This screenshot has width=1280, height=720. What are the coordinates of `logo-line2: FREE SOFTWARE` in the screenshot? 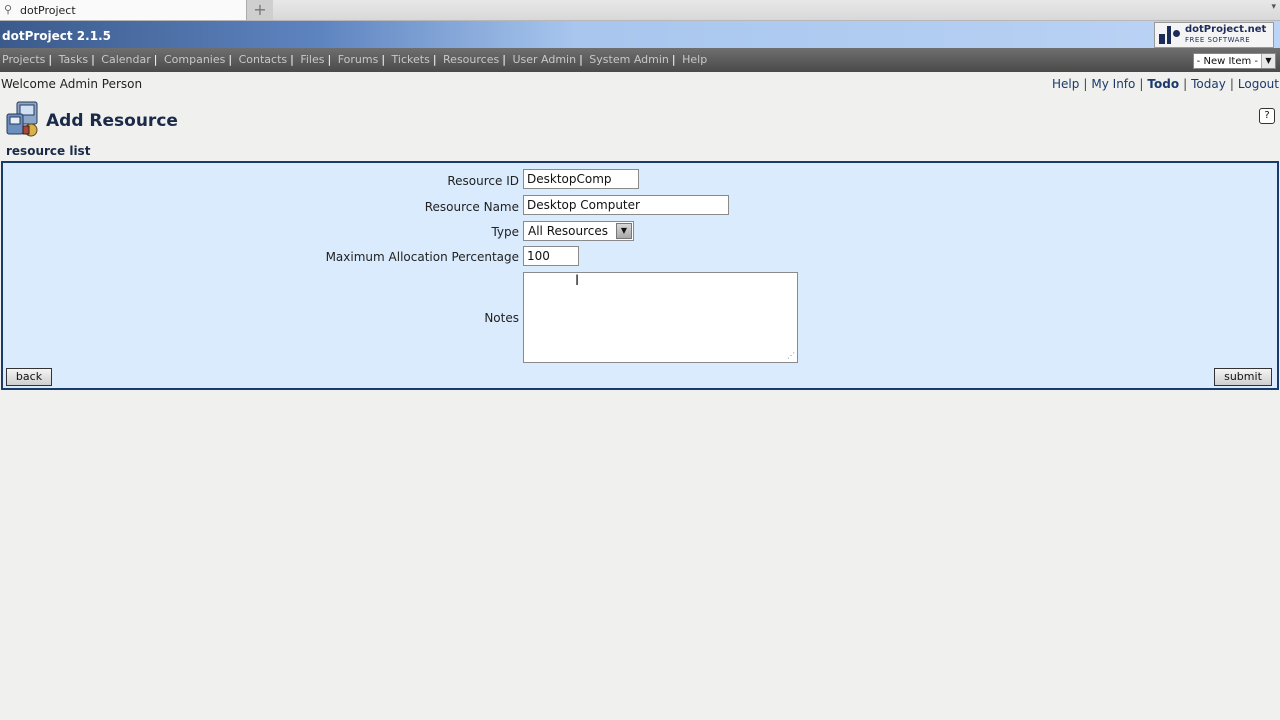 It's located at (1218, 40).